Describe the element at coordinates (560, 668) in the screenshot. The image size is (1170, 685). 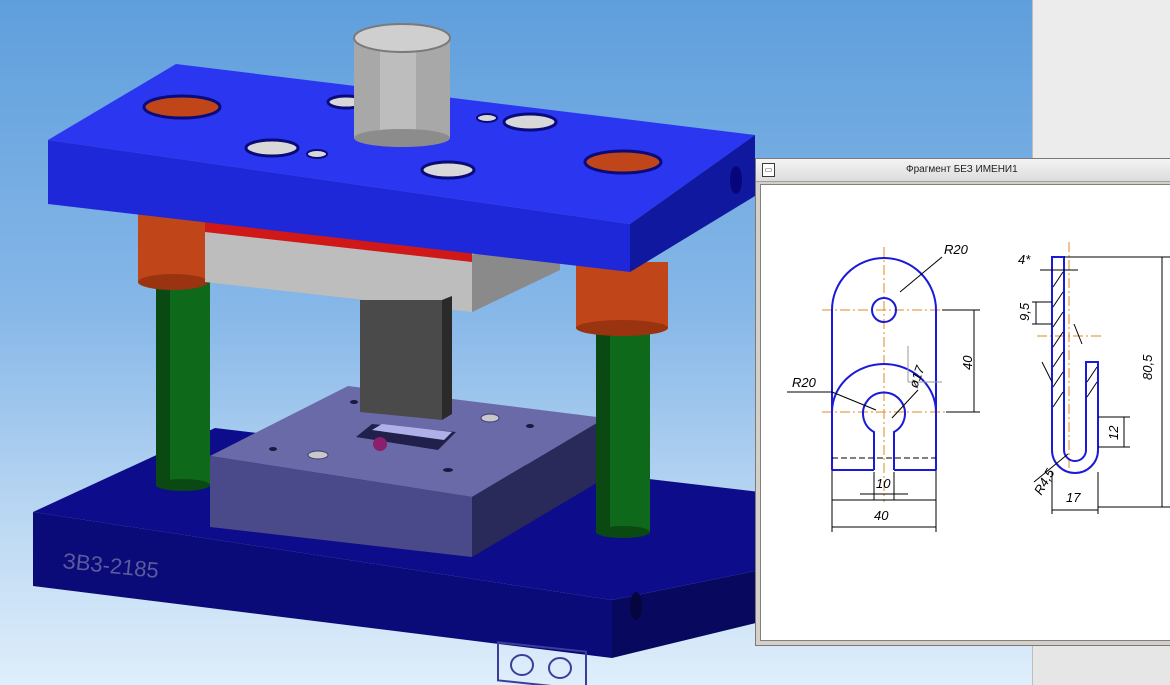
I see `nameplate-hole-right` at that location.